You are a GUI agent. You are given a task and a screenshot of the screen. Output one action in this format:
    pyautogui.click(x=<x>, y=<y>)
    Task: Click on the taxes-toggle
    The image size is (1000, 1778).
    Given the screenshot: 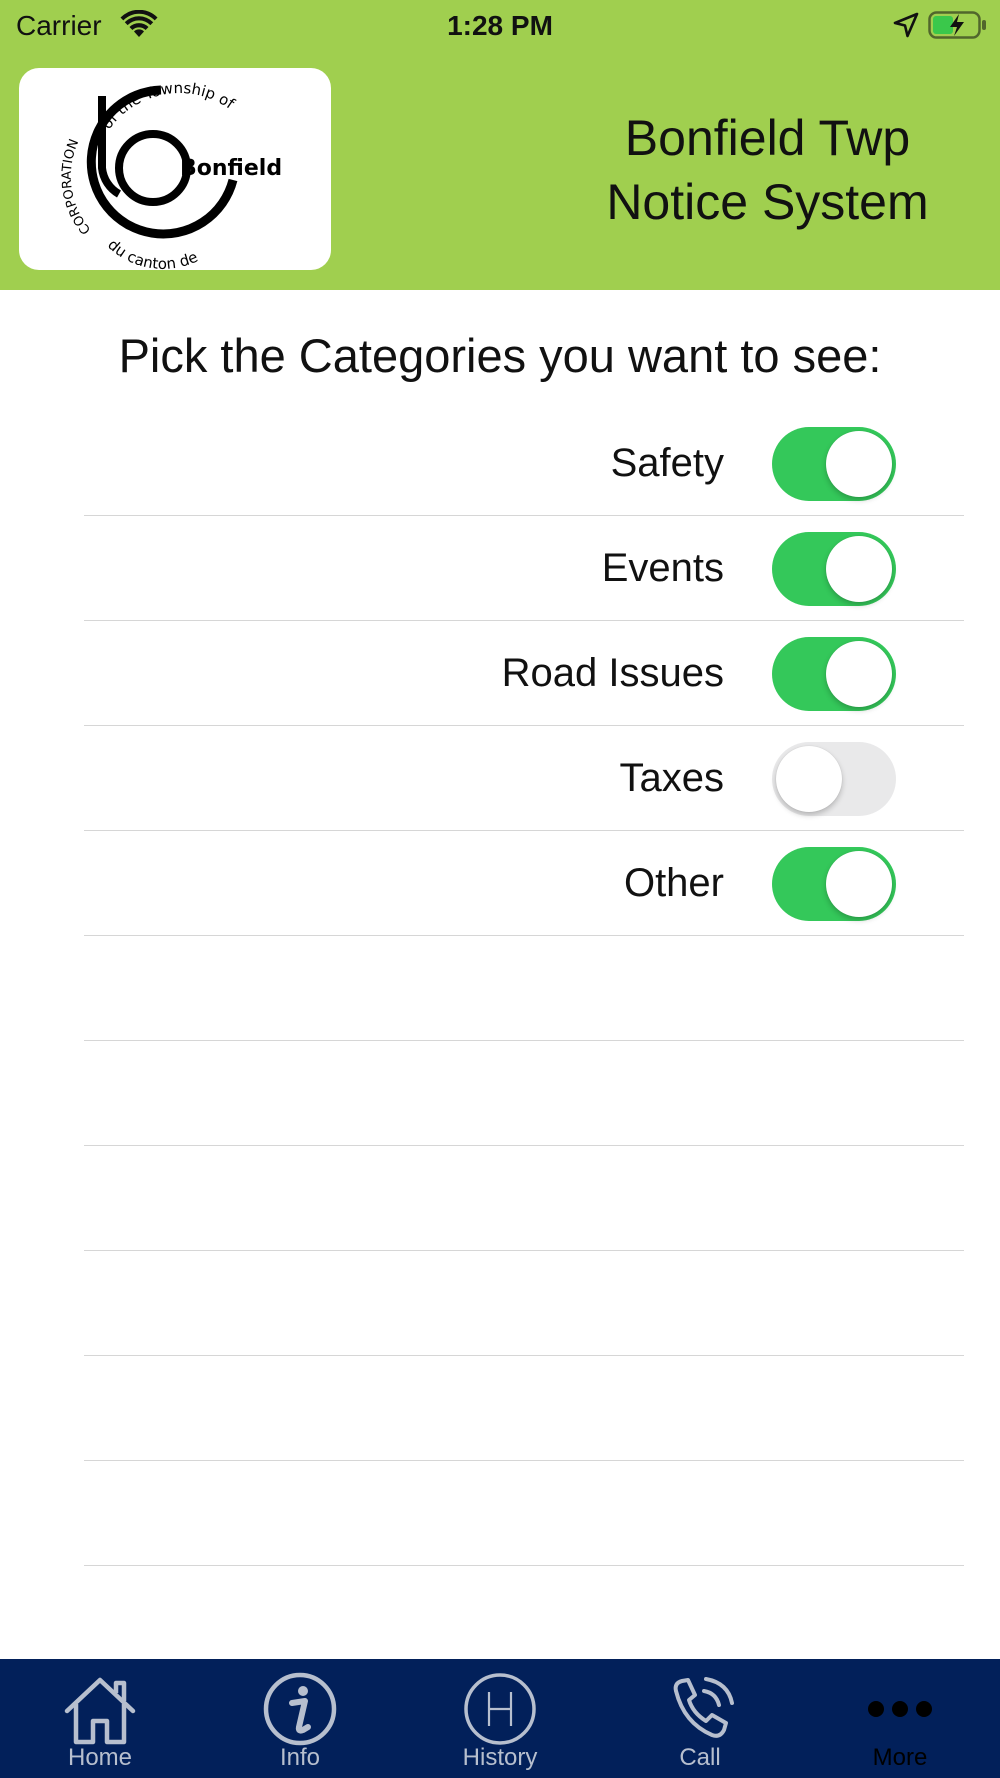 What is the action you would take?
    pyautogui.click(x=834, y=779)
    